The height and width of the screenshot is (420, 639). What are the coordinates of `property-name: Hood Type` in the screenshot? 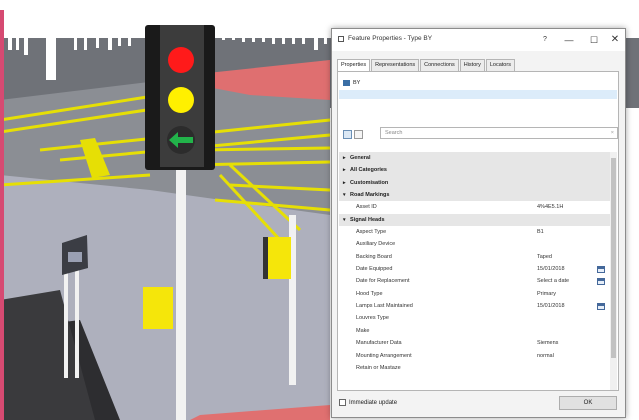 It's located at (369, 293).